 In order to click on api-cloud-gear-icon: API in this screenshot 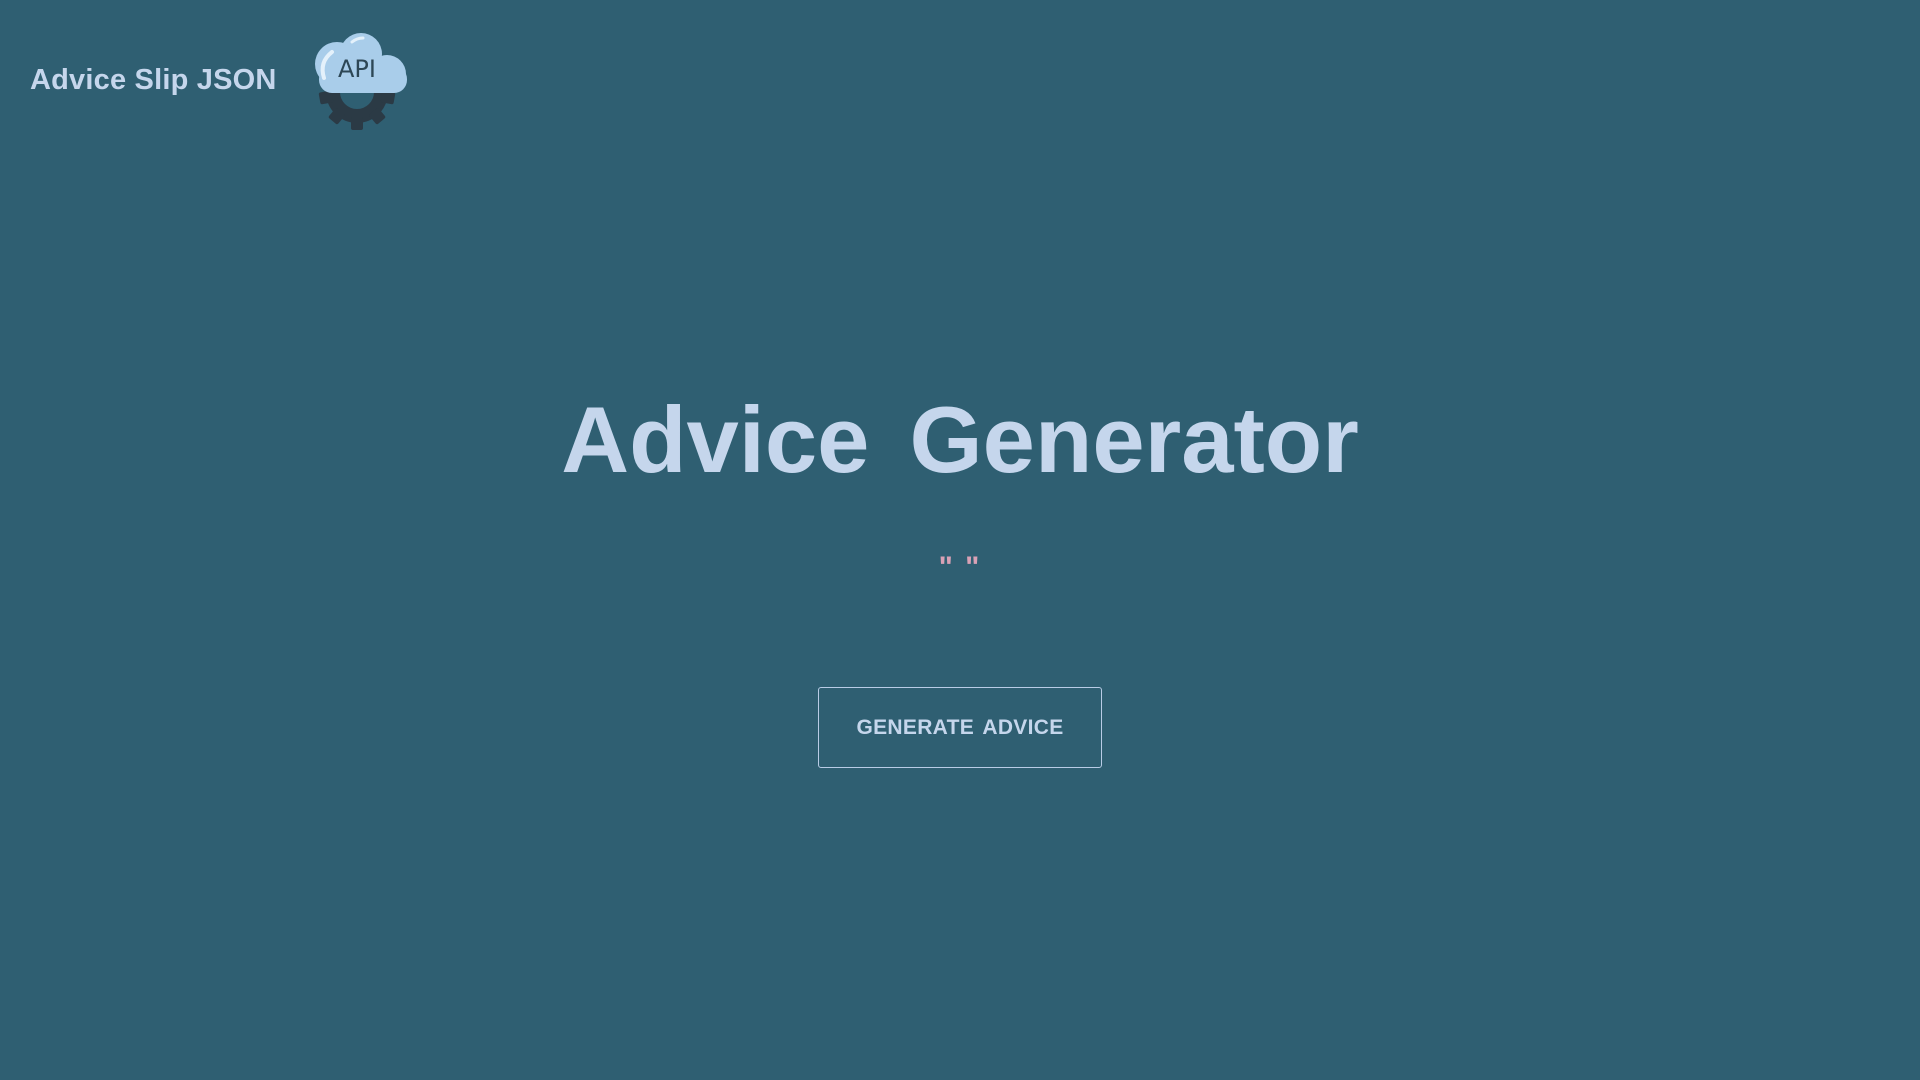, I will do `click(360, 81)`.